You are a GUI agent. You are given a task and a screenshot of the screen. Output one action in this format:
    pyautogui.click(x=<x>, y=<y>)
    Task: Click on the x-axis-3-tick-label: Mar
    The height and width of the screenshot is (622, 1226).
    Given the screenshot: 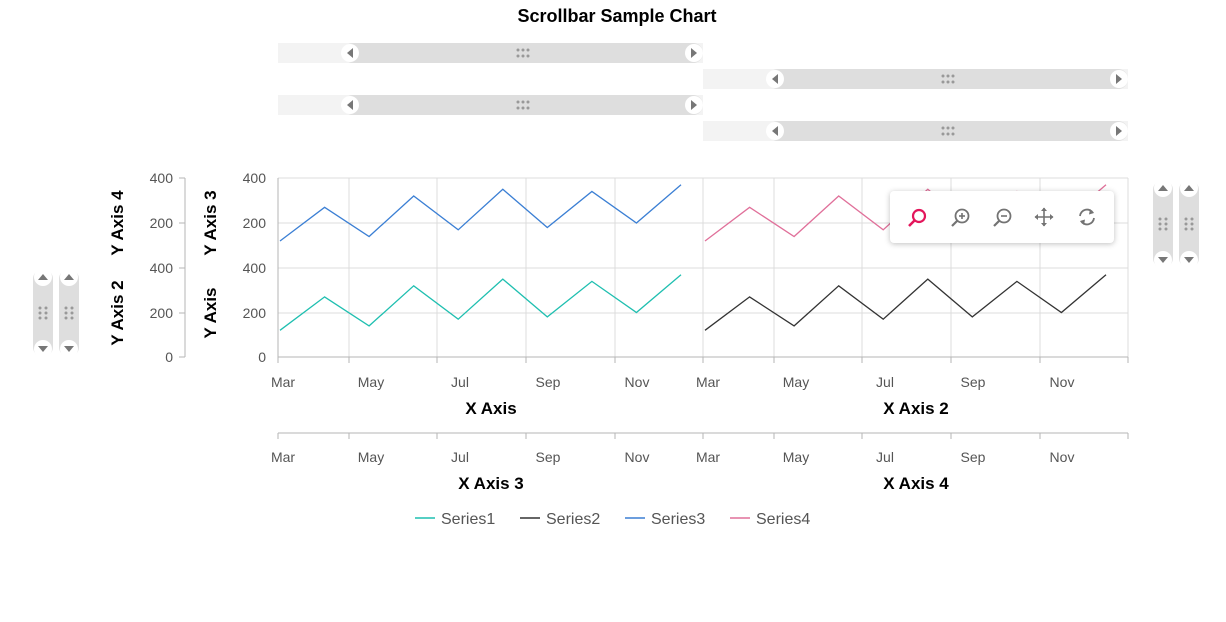 What is the action you would take?
    pyautogui.click(x=283, y=457)
    